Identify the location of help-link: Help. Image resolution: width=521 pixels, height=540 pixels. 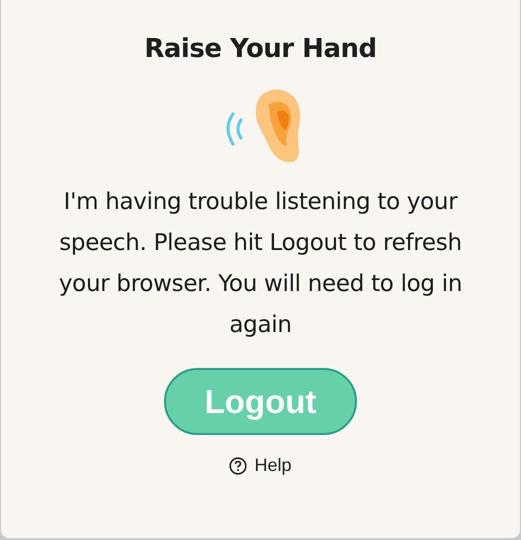
(260, 465).